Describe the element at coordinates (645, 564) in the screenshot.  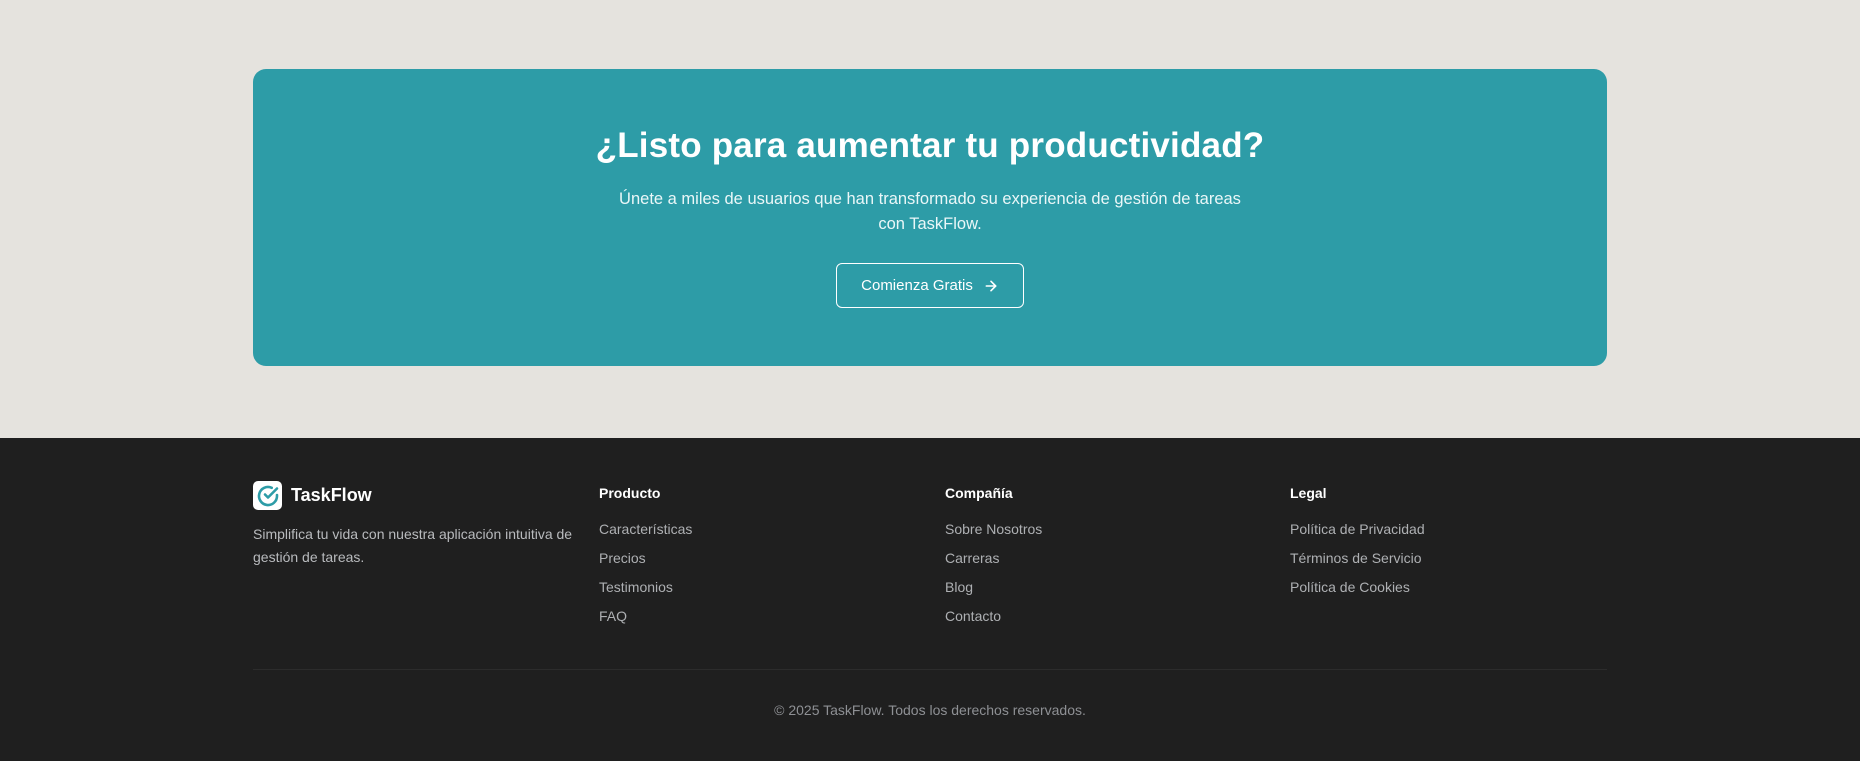
I see `footer-link-precios: Precios` at that location.